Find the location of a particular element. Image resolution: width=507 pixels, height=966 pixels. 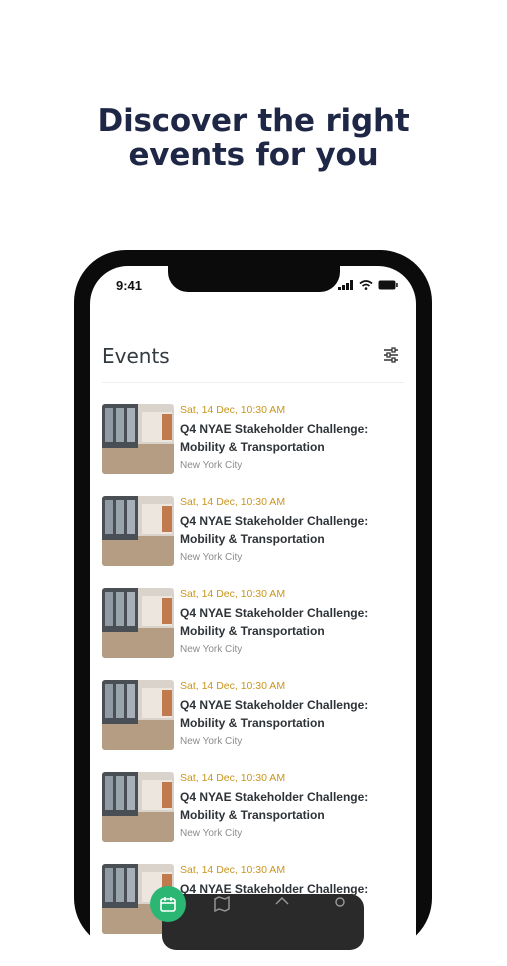

profile-icon is located at coordinates (340, 904).